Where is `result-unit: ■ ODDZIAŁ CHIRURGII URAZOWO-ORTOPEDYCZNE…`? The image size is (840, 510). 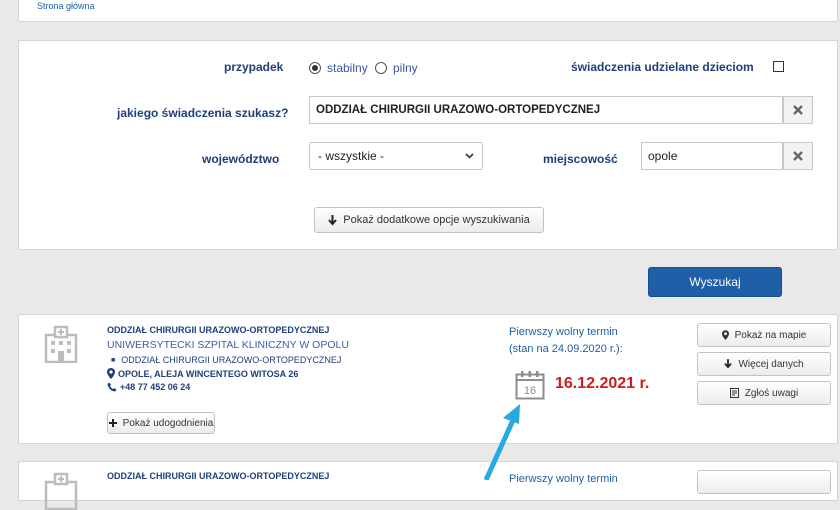
result-unit: ■ ODDZIAŁ CHIRURGII URAZOWO-ORTOPEDYCZNE… is located at coordinates (226, 360).